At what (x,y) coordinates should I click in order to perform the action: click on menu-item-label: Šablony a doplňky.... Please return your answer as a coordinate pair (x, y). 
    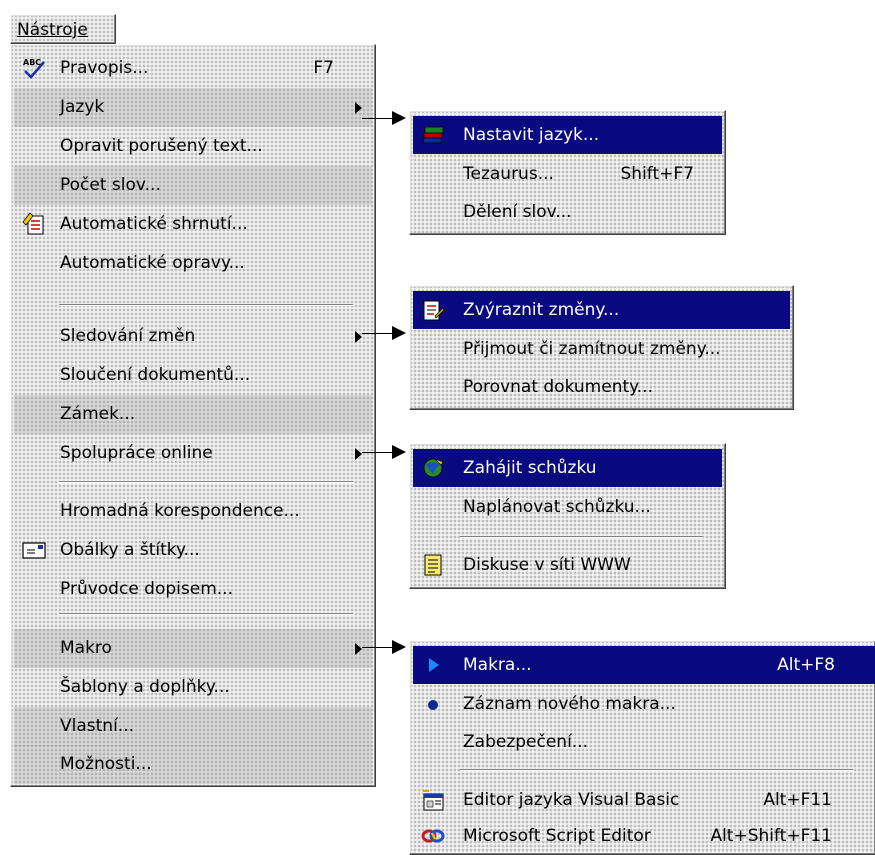
    Looking at the image, I should click on (145, 687).